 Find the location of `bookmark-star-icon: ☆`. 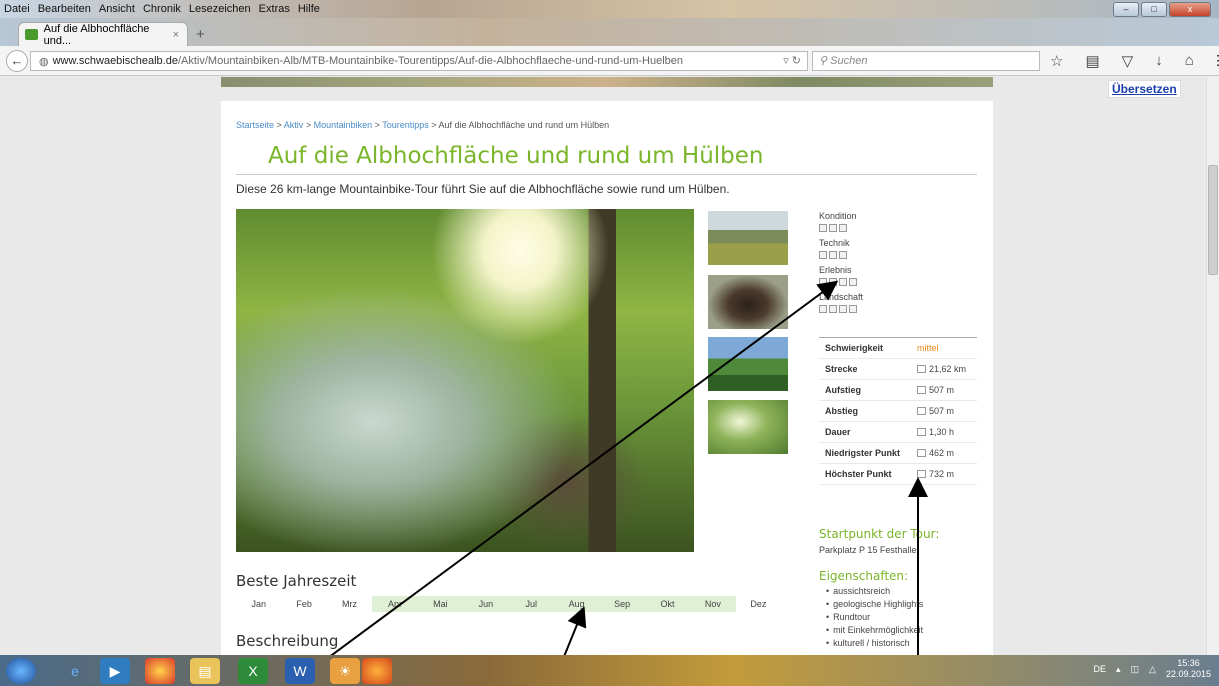

bookmark-star-icon: ☆ is located at coordinates (1056, 61).